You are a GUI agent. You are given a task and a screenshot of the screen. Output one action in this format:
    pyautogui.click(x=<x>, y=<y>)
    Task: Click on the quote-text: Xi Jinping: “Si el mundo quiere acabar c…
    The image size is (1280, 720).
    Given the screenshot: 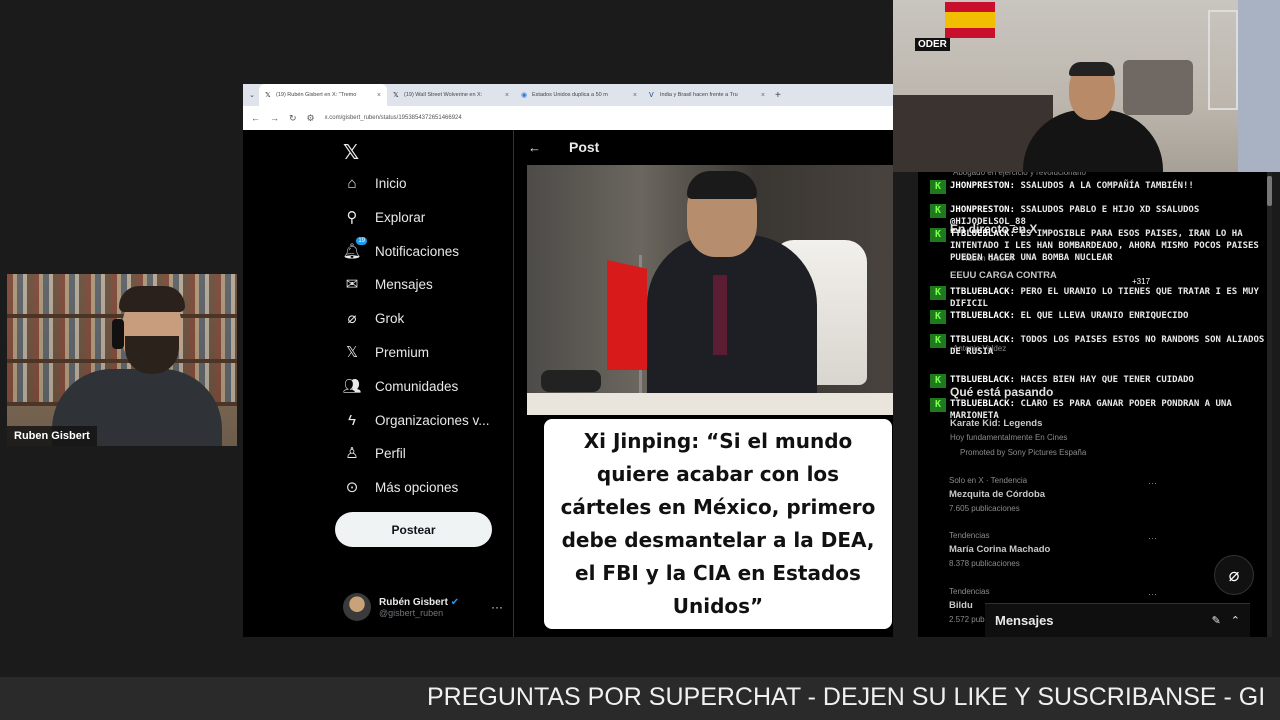 What is the action you would take?
    pyautogui.click(x=718, y=524)
    